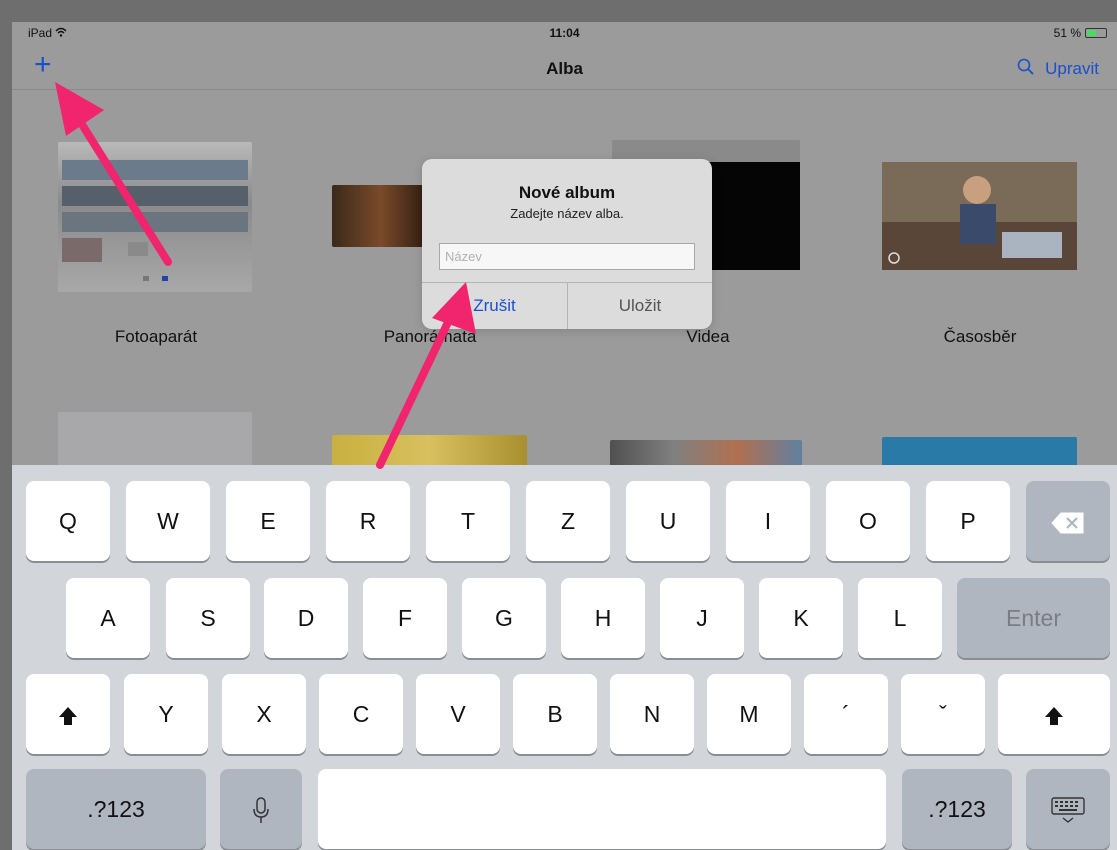 The height and width of the screenshot is (850, 1117). Describe the element at coordinates (568, 521) in the screenshot. I see `key-z: Z` at that location.